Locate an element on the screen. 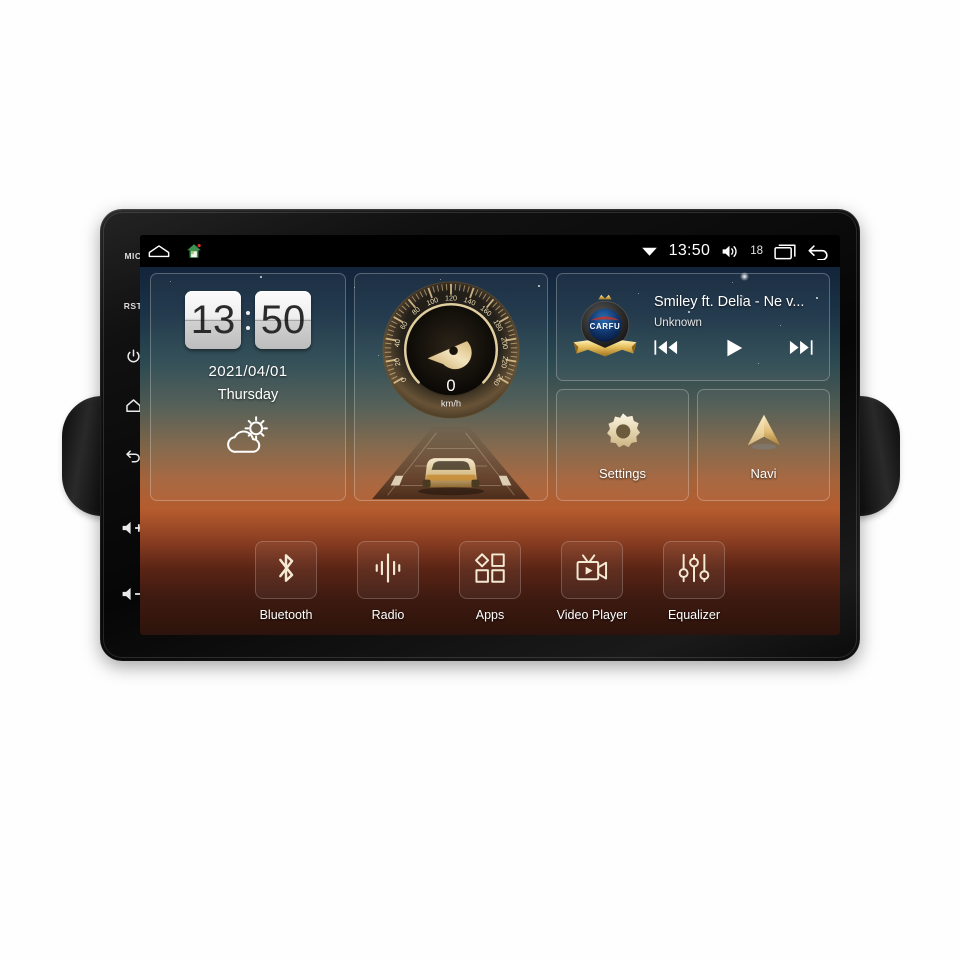  navi-tile: Navi is located at coordinates (763, 445).